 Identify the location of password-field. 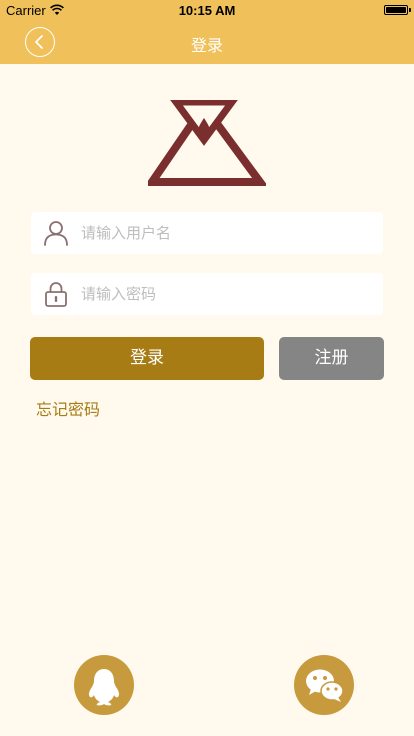
(207, 294).